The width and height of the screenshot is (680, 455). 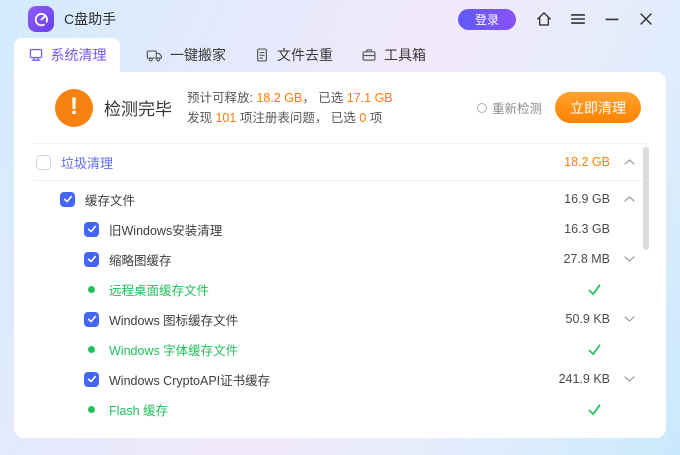 I want to click on item-size: 16.3 GB, so click(x=587, y=229).